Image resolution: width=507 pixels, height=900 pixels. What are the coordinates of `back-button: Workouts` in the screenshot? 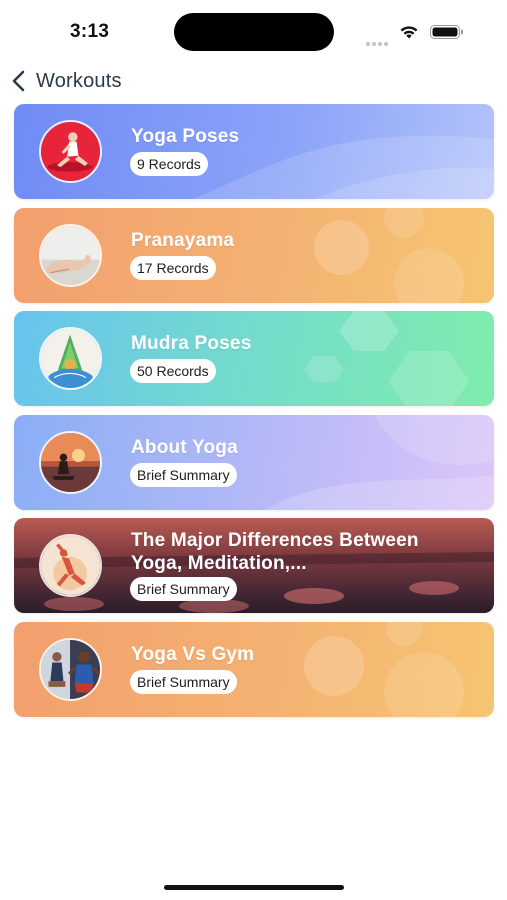 It's located at (66, 81).